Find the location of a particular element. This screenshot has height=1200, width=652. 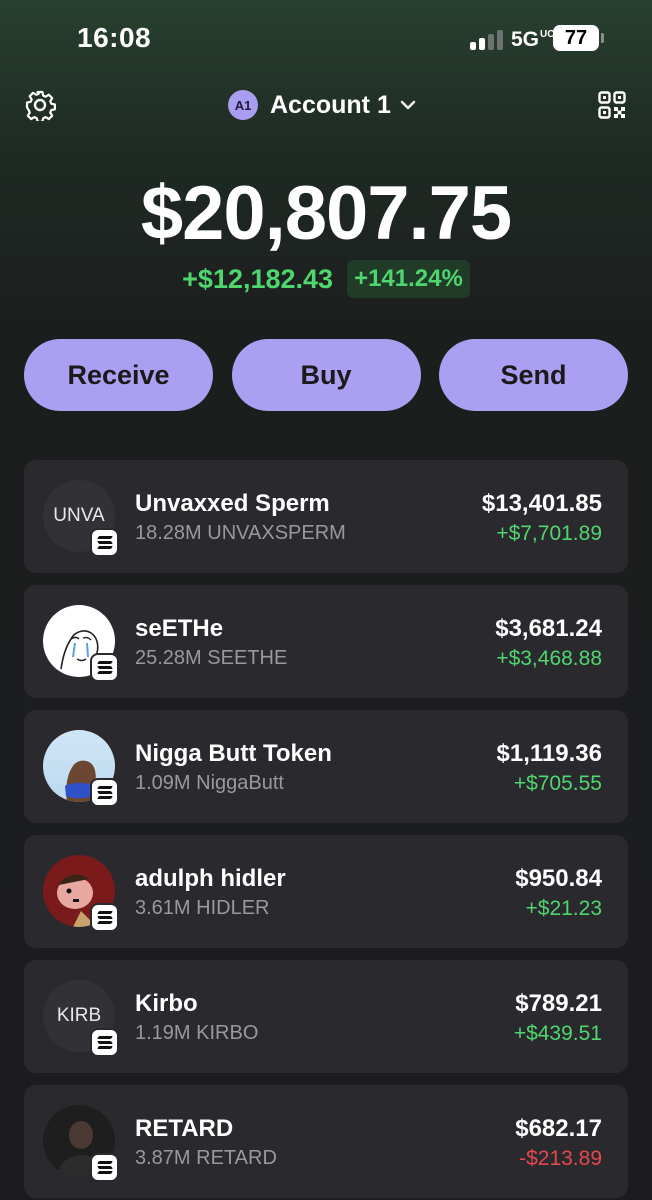

receive-button: Receive is located at coordinates (118, 375).